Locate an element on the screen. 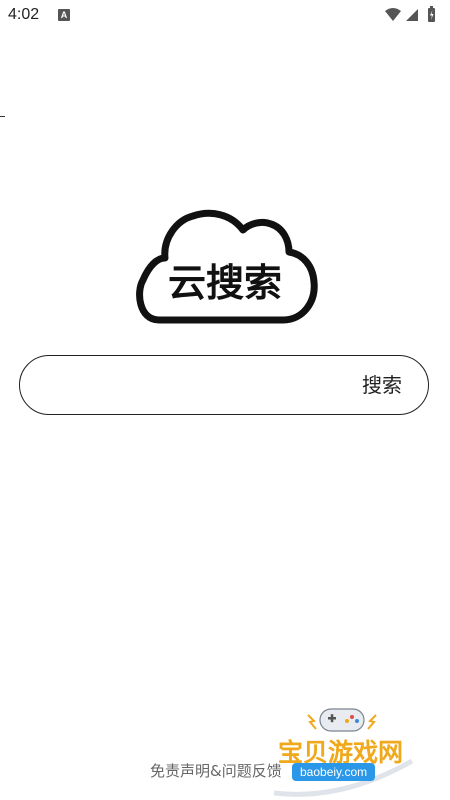 The height and width of the screenshot is (800, 450). search-button: 搜索 is located at coordinates (382, 385).